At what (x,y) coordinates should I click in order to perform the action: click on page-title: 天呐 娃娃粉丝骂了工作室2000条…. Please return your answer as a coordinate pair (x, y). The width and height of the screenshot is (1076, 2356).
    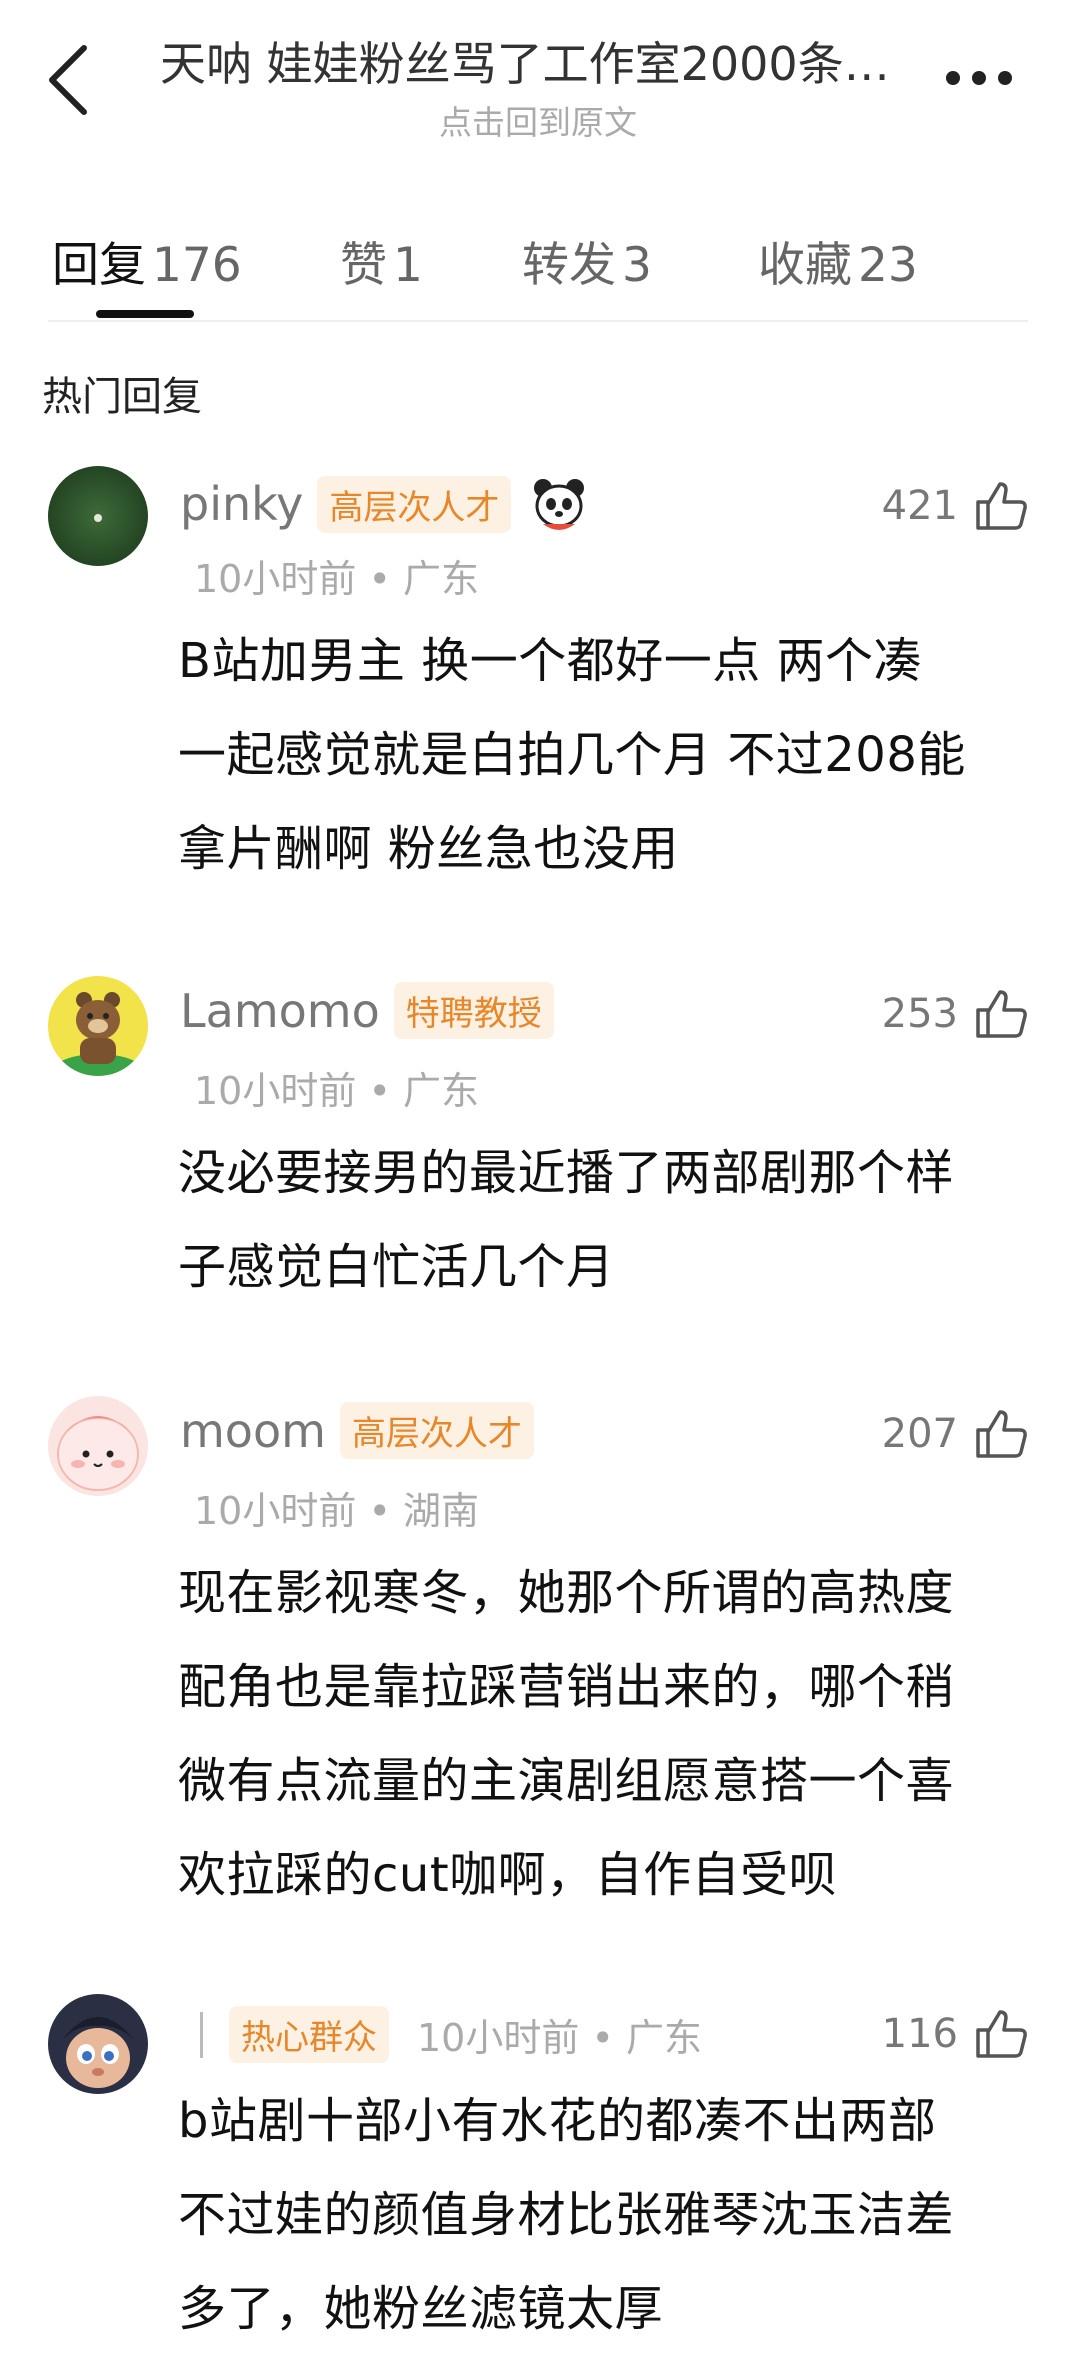
    Looking at the image, I should click on (540, 61).